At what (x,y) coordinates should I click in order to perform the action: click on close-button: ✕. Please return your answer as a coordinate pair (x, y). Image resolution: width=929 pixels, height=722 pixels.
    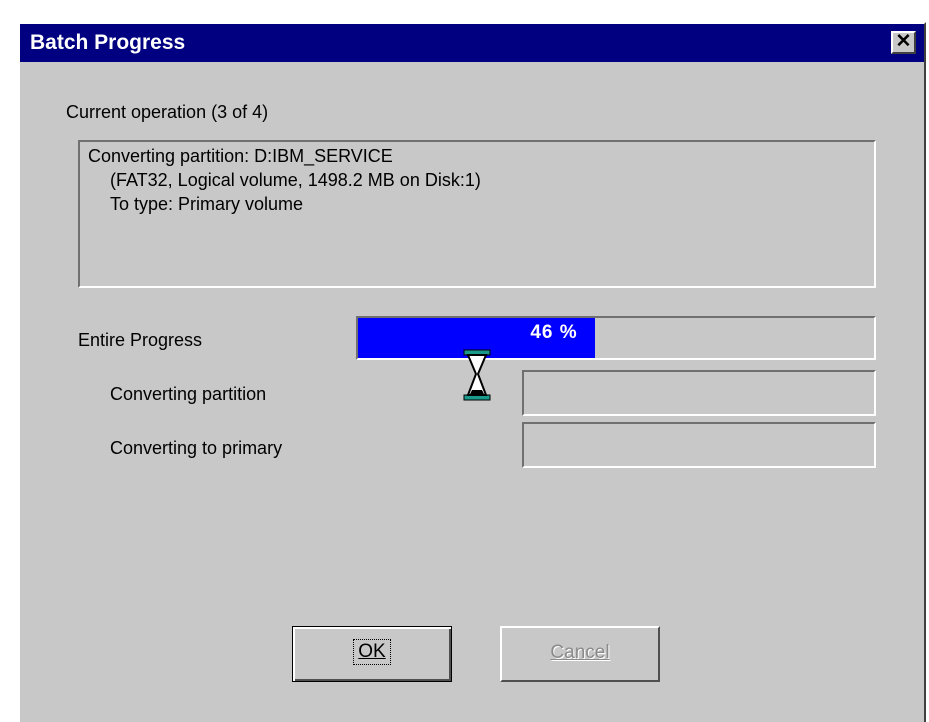
    Looking at the image, I should click on (903, 42).